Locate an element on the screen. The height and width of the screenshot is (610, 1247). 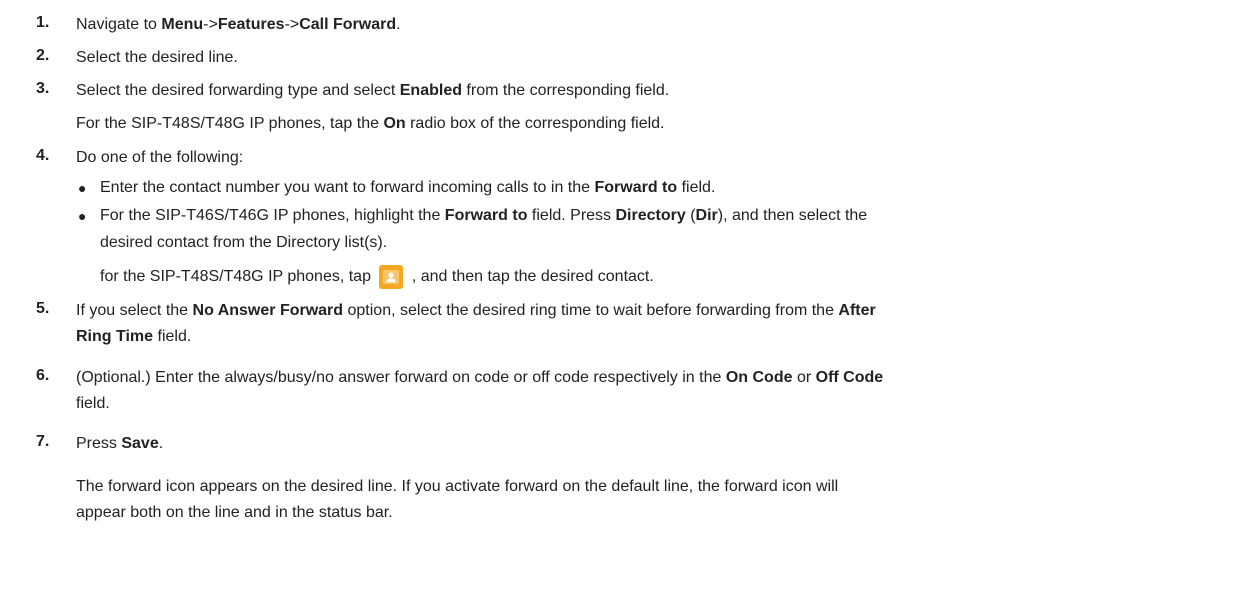
after-label: After is located at coordinates (857, 310).